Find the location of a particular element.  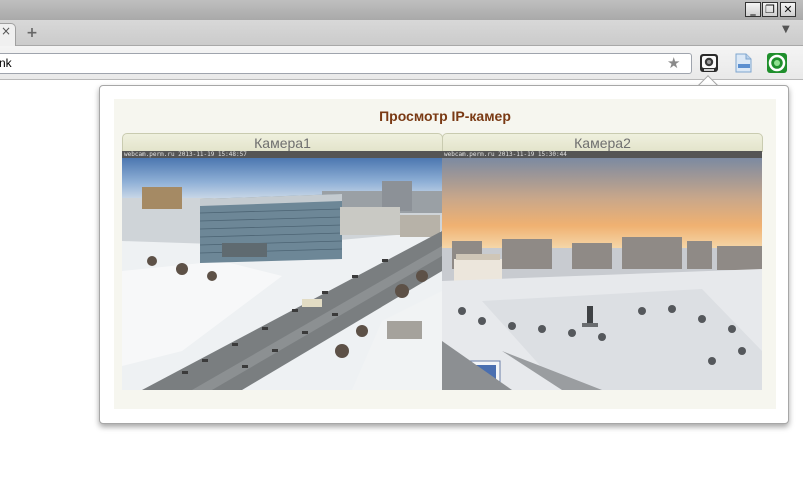

tab-menu-chevron-icon: ▼ is located at coordinates (786, 29).